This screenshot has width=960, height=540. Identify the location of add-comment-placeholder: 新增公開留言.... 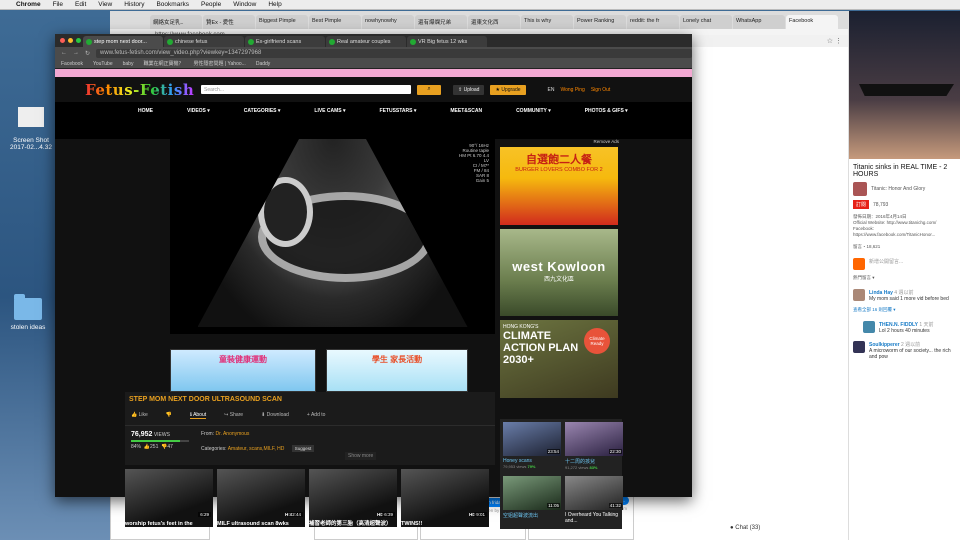
(886, 261).